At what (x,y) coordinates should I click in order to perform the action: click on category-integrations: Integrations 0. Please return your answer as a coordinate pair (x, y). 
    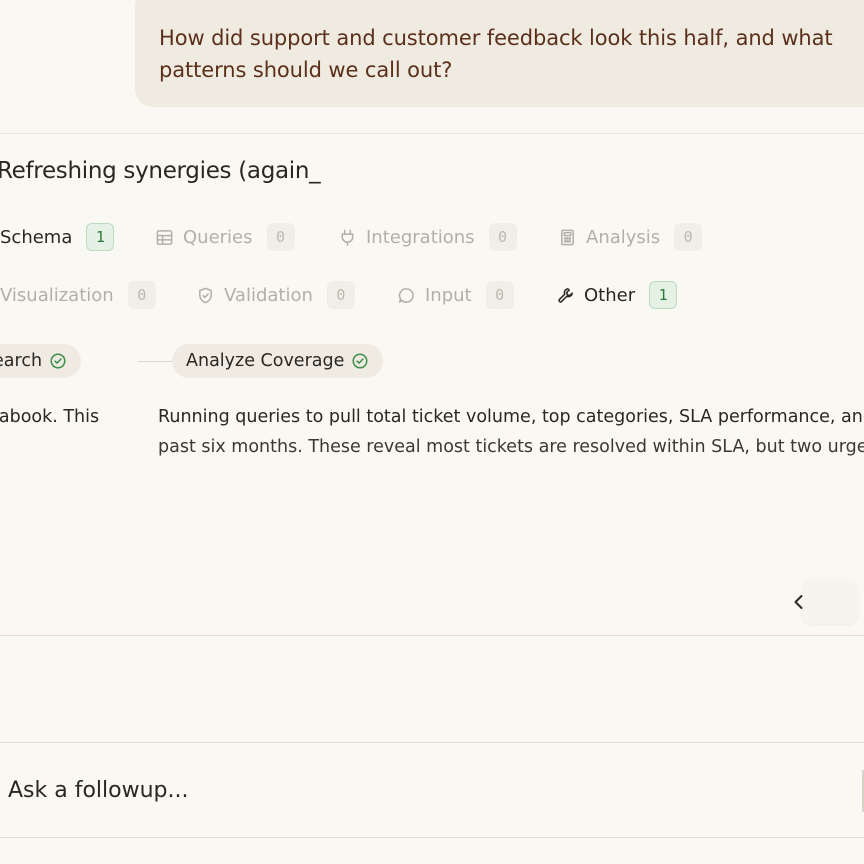
    Looking at the image, I should click on (427, 237).